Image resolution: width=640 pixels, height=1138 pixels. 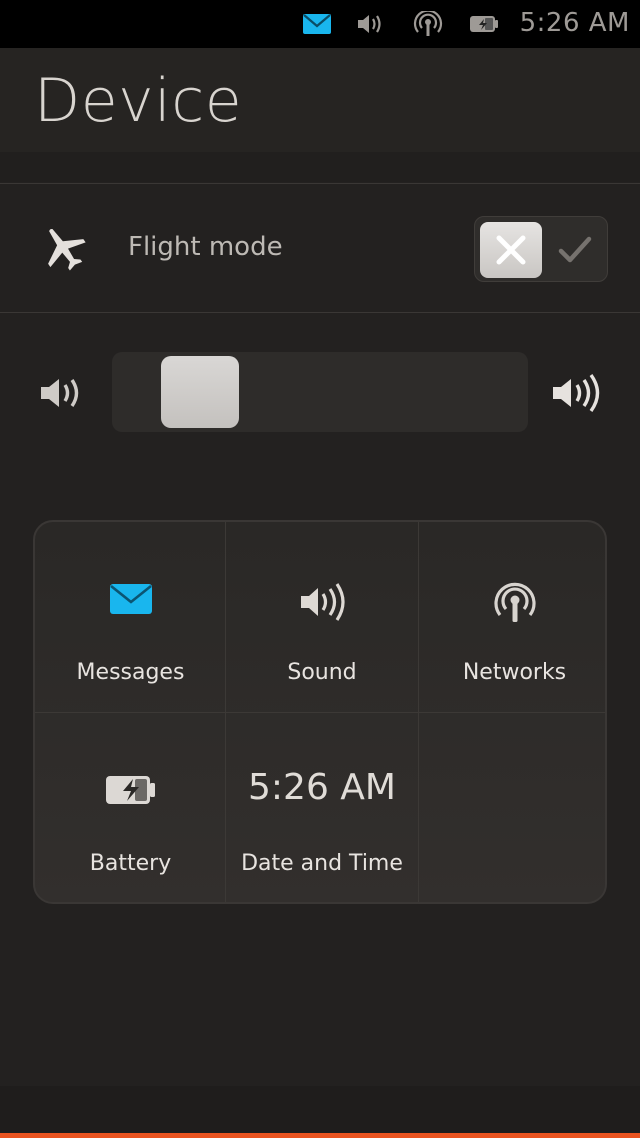 I want to click on volume-slider, so click(x=320, y=392).